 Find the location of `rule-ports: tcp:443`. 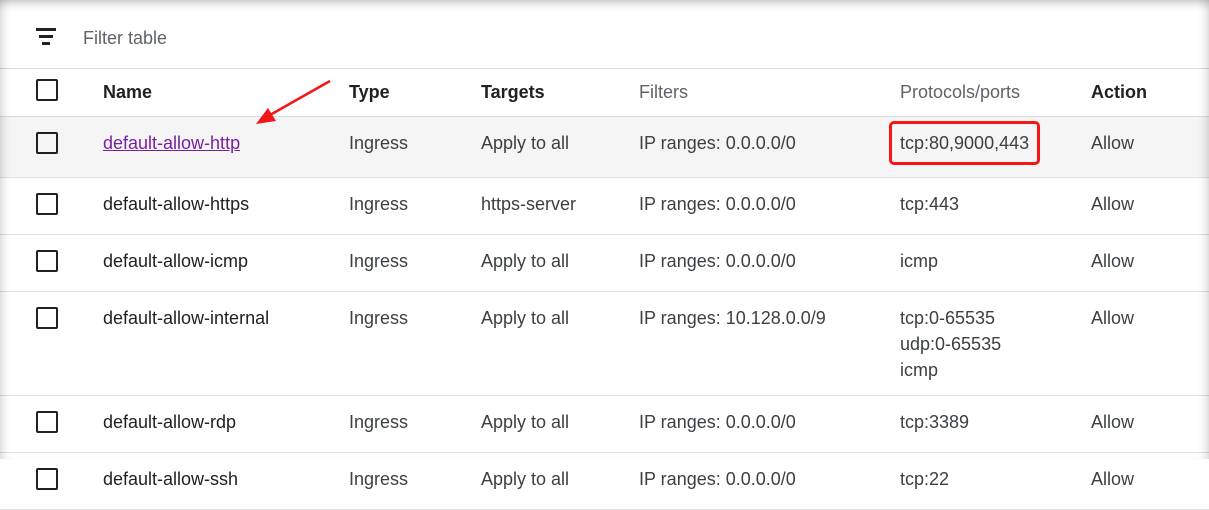

rule-ports: tcp:443 is located at coordinates (995, 206).